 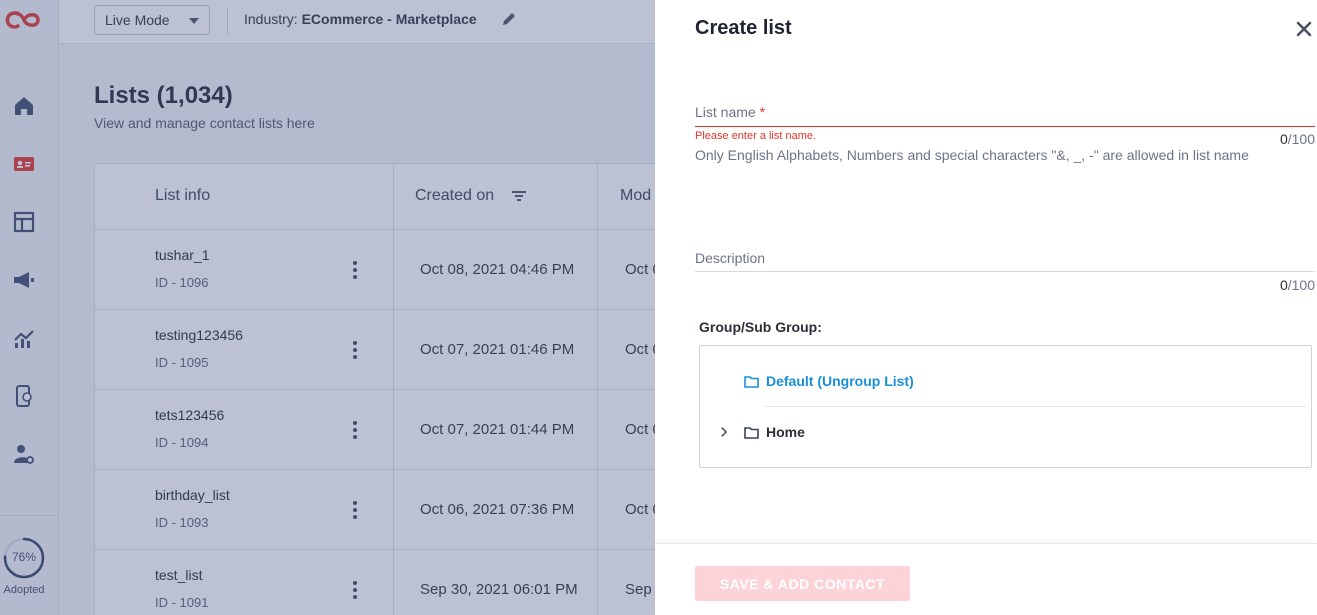 I want to click on close-icon, so click(x=1304, y=29).